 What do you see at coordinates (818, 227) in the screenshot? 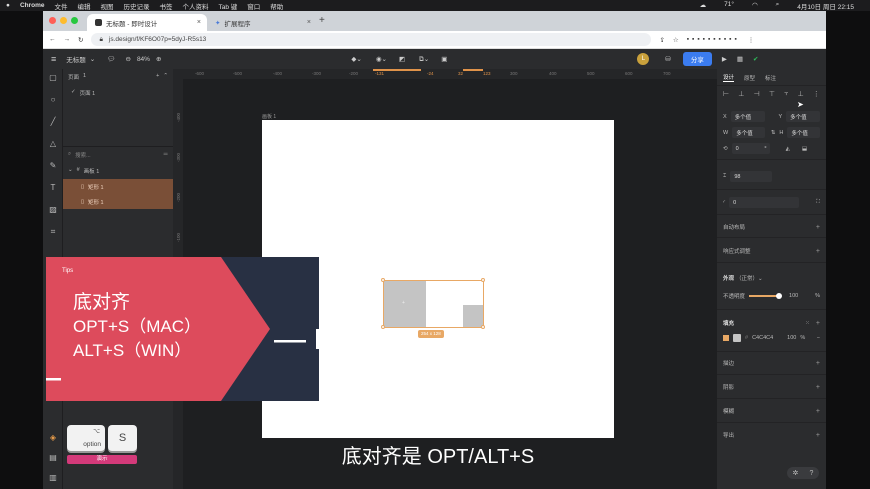
I see `add-auto-layout-icon: +` at bounding box center [818, 227].